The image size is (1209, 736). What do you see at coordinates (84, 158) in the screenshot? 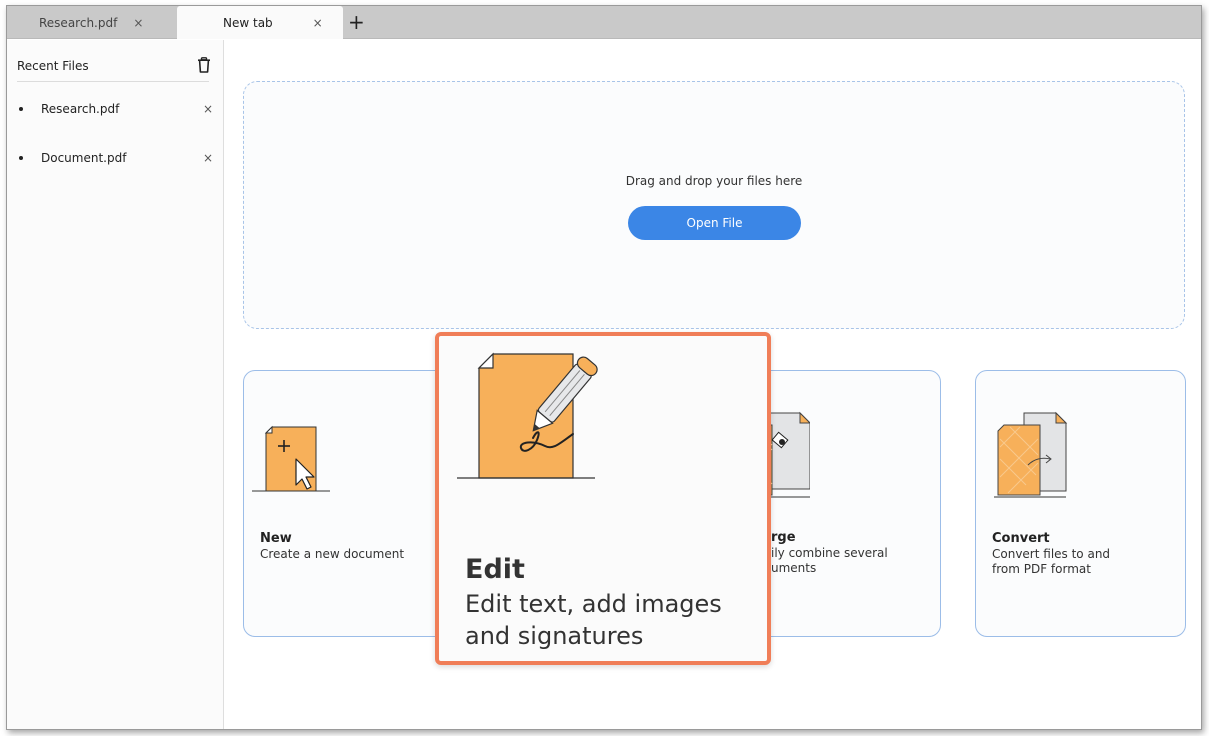
I see `recent-file-name: Document.pdf` at bounding box center [84, 158].